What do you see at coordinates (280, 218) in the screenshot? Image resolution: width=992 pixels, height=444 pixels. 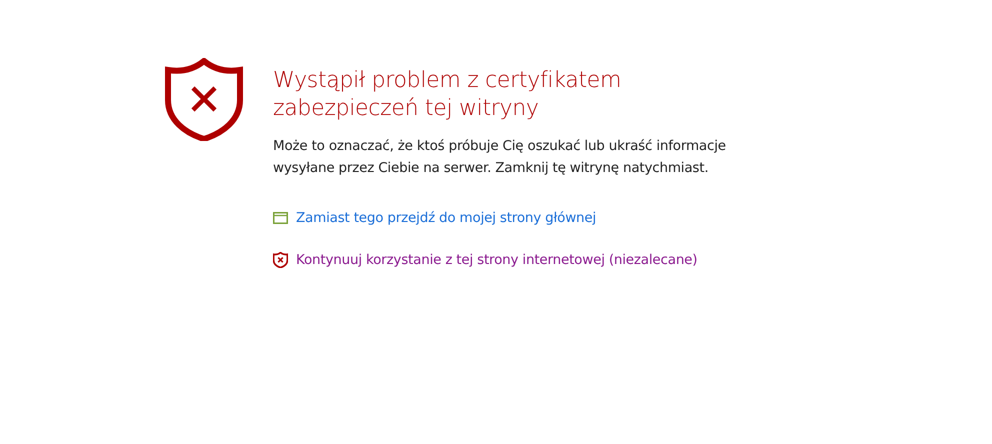 I see `window-icon` at bounding box center [280, 218].